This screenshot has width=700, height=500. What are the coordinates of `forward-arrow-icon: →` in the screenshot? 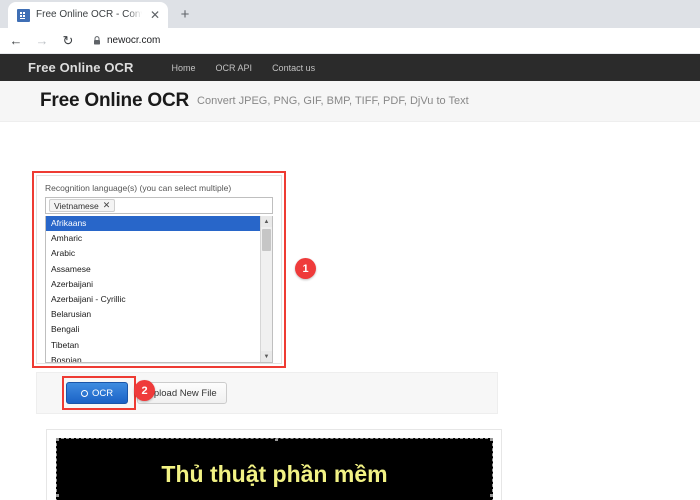 It's located at (42, 41).